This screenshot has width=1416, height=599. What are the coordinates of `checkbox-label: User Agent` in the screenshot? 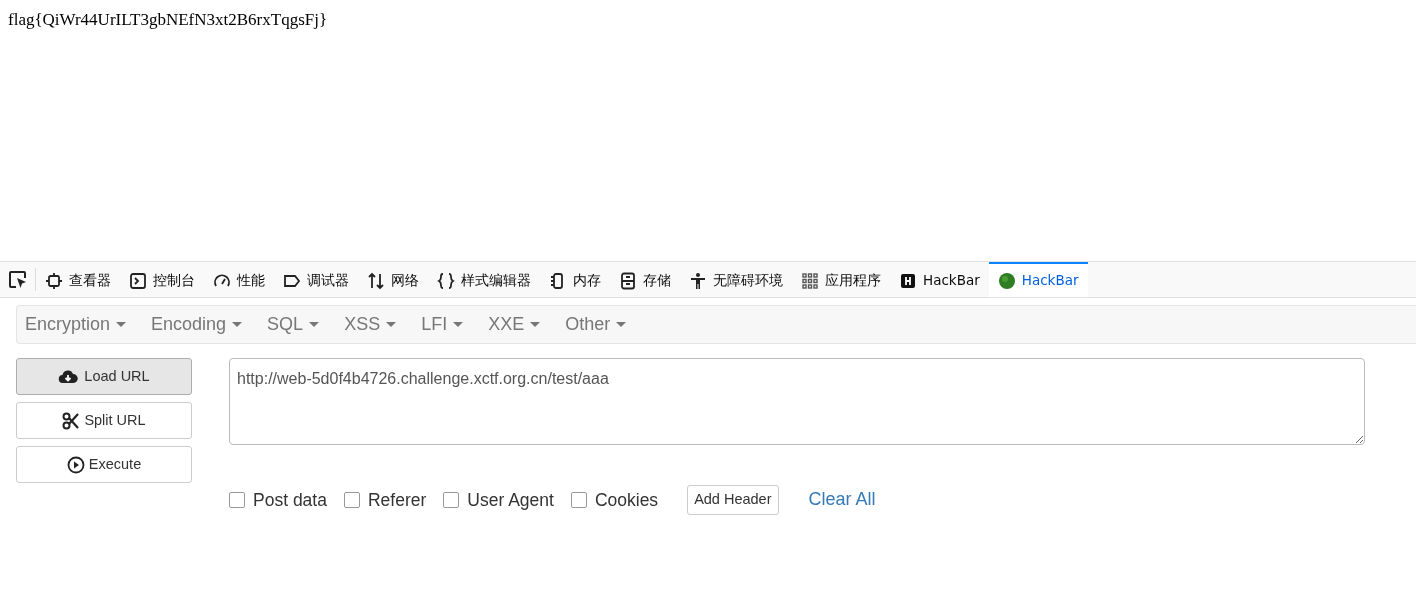 It's located at (510, 500).